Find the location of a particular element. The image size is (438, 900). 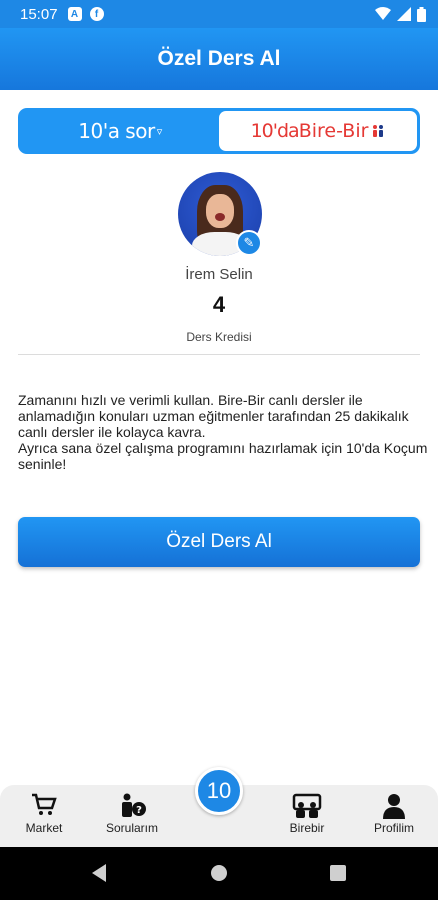

edit-avatar-button: ✎ is located at coordinates (249, 243).